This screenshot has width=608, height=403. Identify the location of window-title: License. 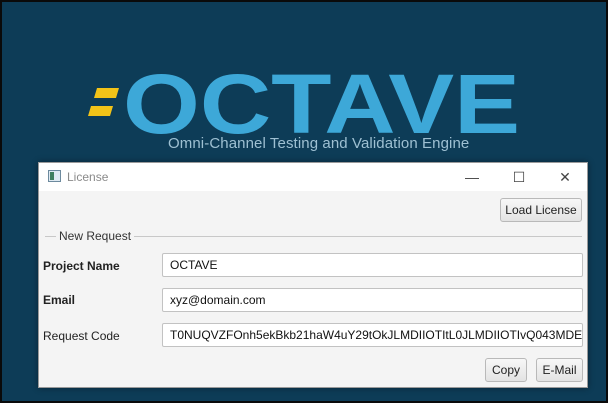
(88, 177).